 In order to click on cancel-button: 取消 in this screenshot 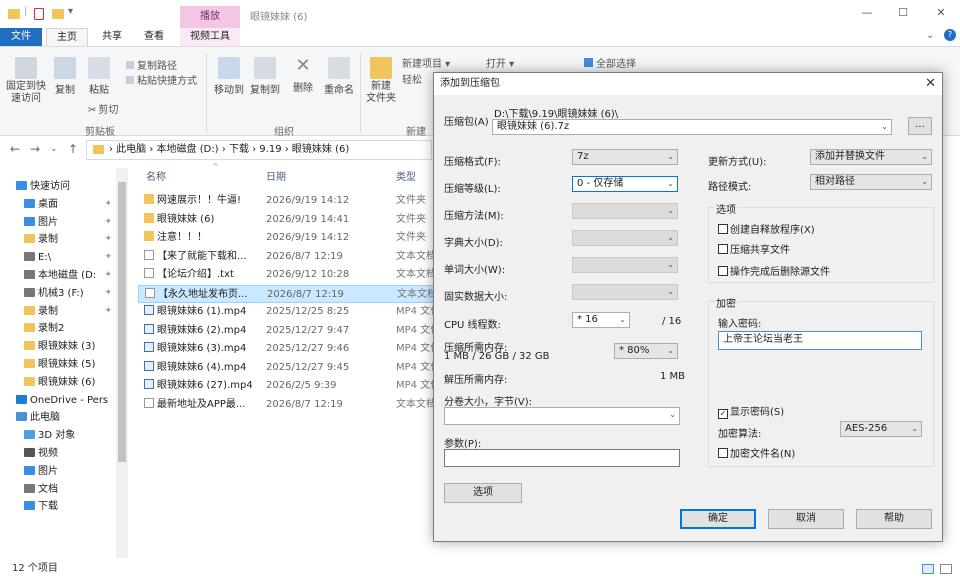, I will do `click(806, 519)`.